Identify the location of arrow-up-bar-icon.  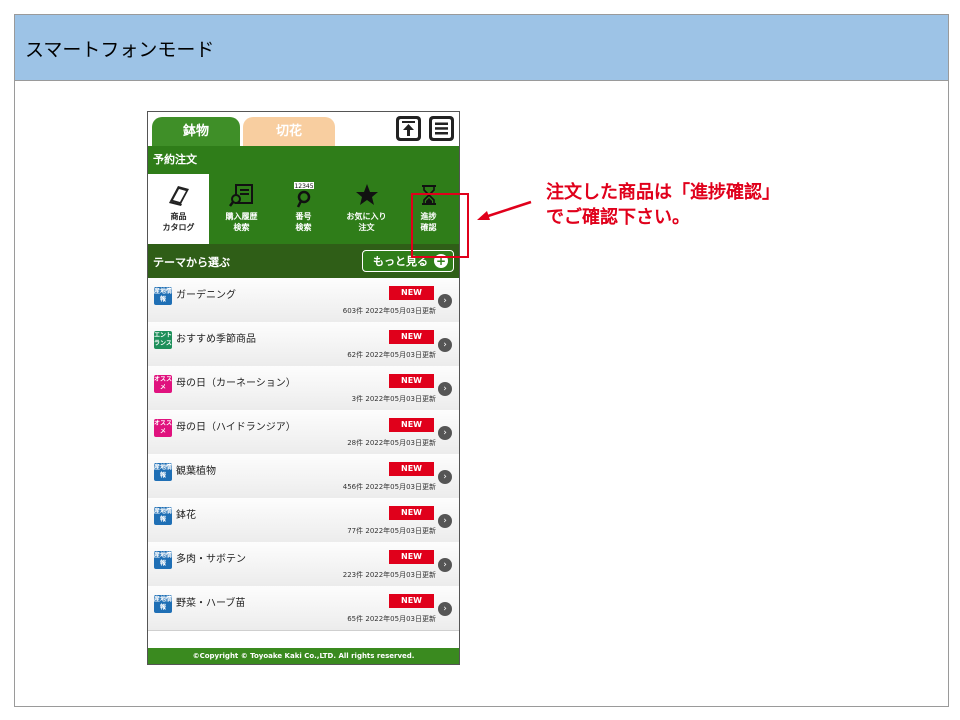
(408, 128).